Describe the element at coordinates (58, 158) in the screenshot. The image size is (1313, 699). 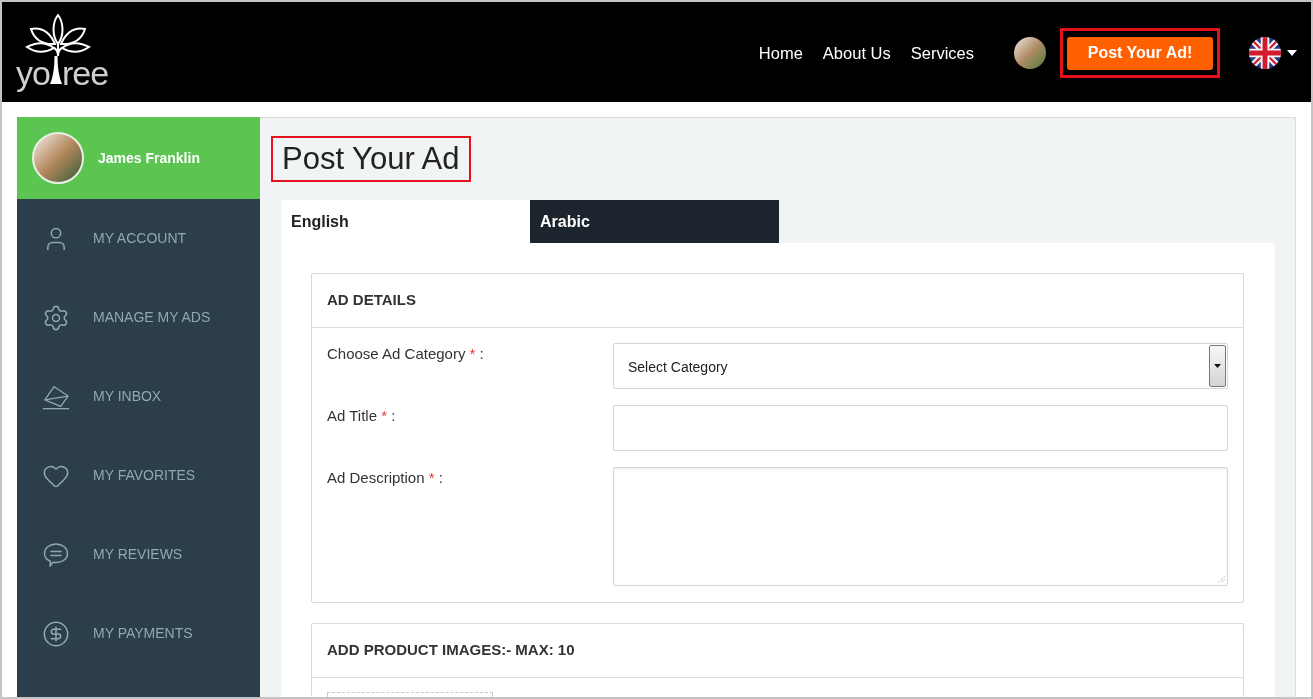
I see `profile-photo-placeholder` at that location.